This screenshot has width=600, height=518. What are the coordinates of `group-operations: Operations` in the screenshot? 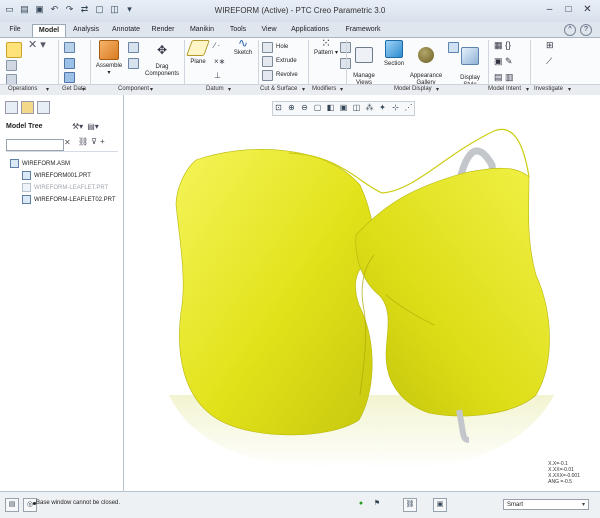 It's located at (22, 89).